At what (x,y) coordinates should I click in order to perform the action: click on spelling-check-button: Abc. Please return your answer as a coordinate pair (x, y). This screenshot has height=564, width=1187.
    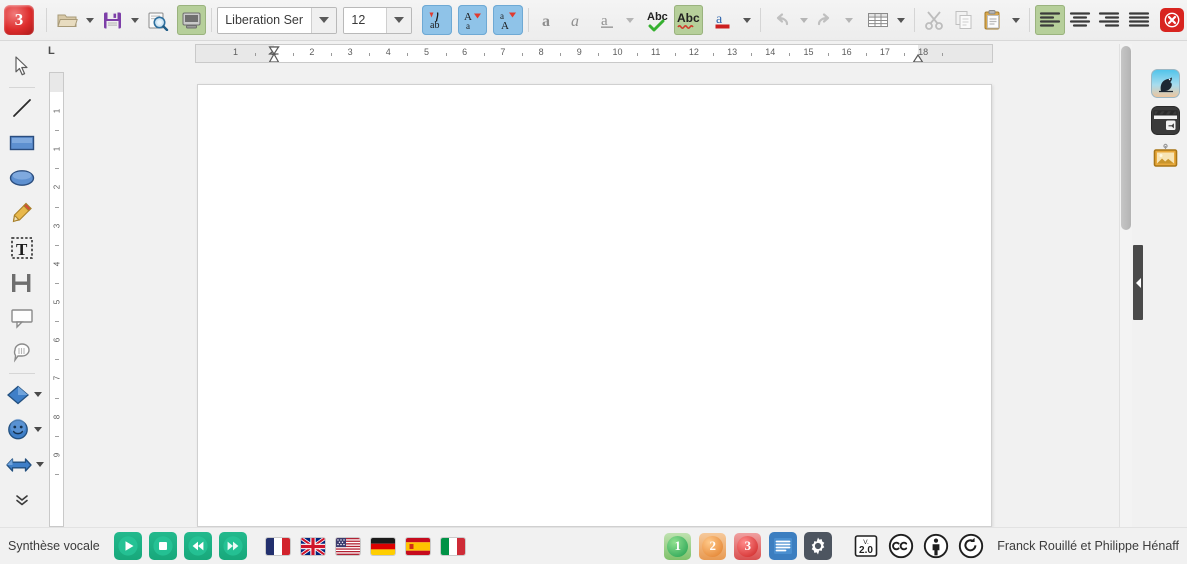
    Looking at the image, I should click on (659, 20).